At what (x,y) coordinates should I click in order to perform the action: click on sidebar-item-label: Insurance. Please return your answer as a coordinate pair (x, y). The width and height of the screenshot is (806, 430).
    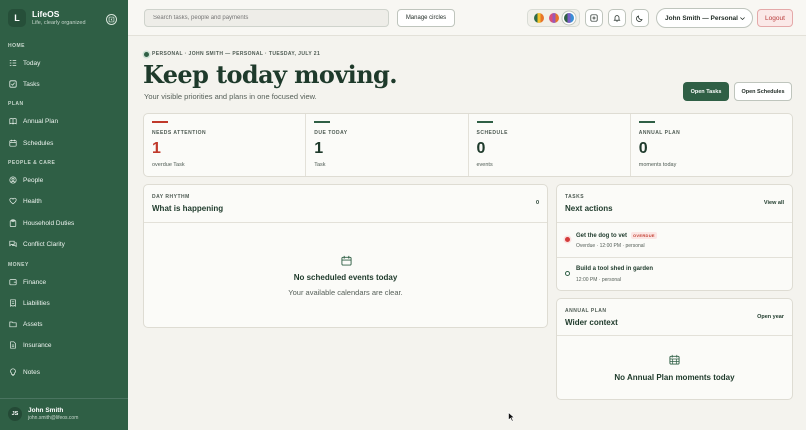
    Looking at the image, I should click on (37, 345).